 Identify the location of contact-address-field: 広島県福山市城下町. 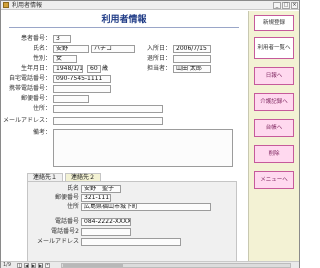
(146, 207).